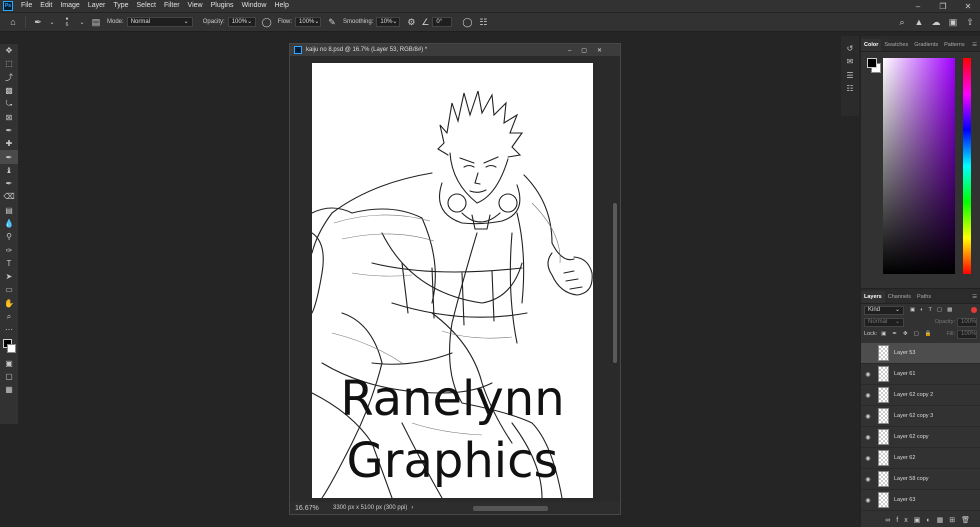 The height and width of the screenshot is (527, 980). I want to click on marquee-tool-icon: ⬚, so click(9, 63).